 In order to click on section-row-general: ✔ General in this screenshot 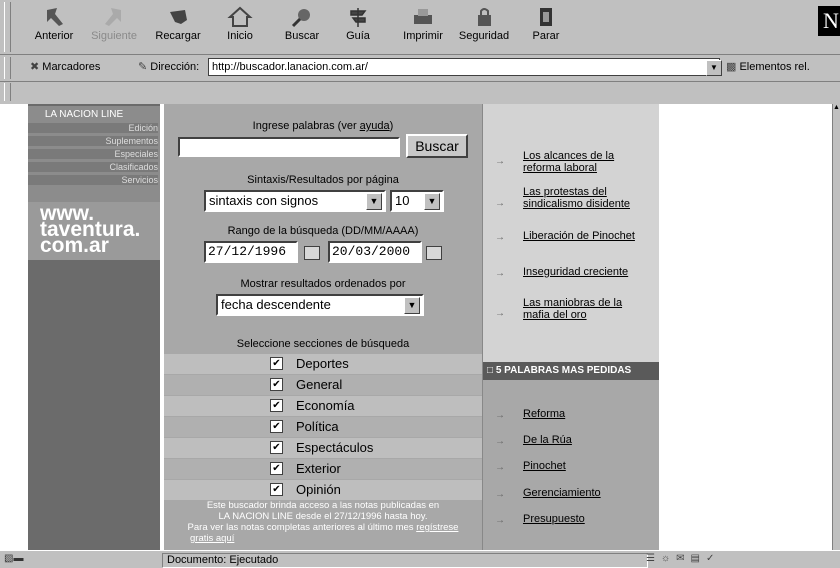, I will do `click(323, 385)`.